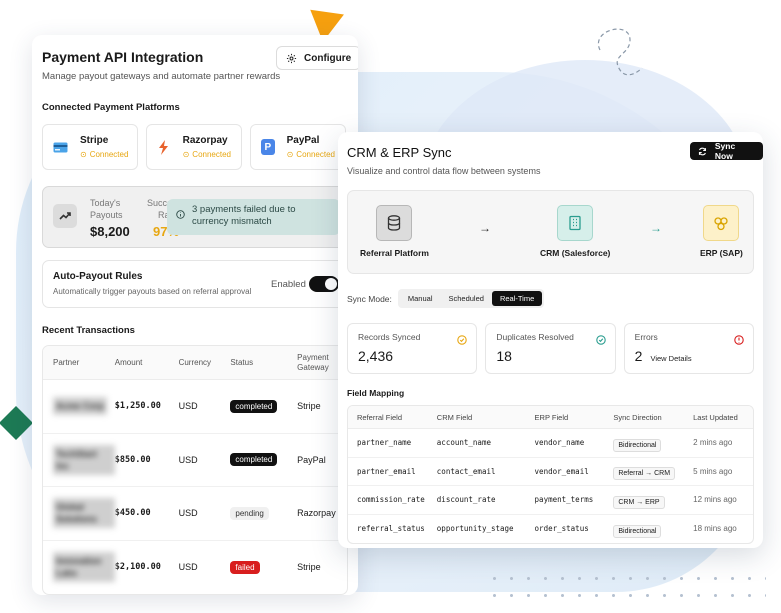 The image size is (781, 613). I want to click on sync-now-button: Sync Now, so click(726, 151).